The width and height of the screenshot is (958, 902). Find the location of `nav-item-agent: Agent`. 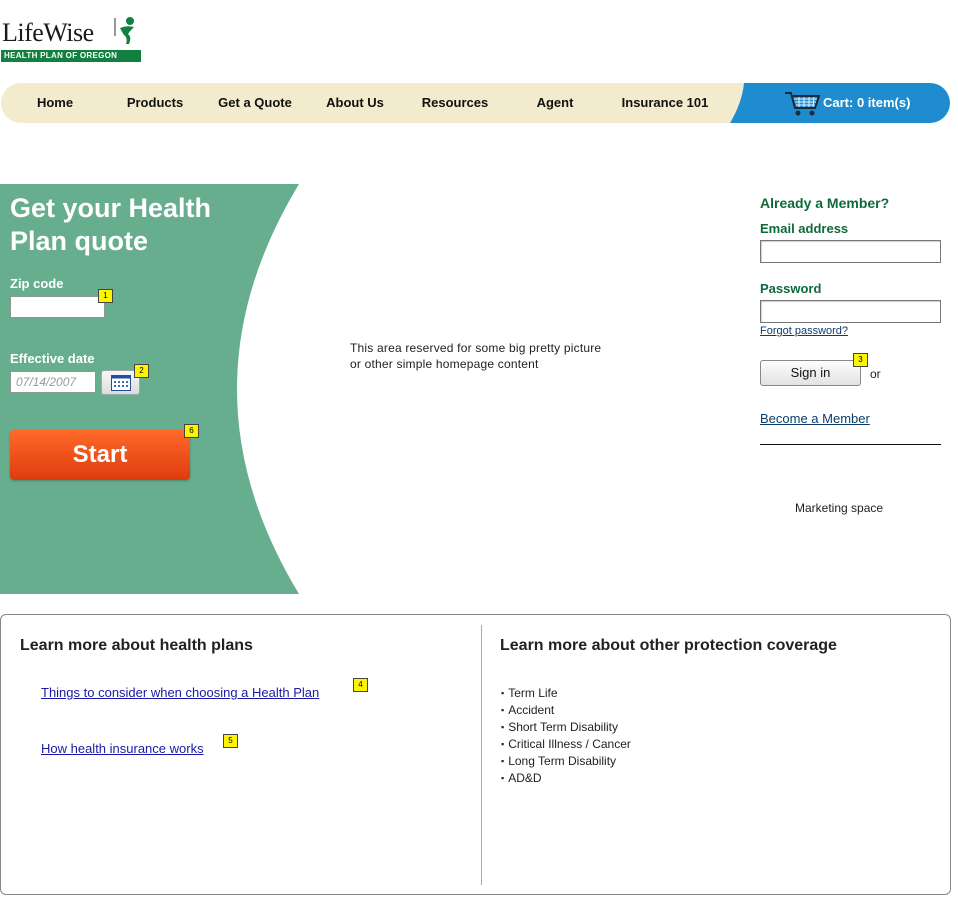

nav-item-agent: Agent is located at coordinates (555, 103).